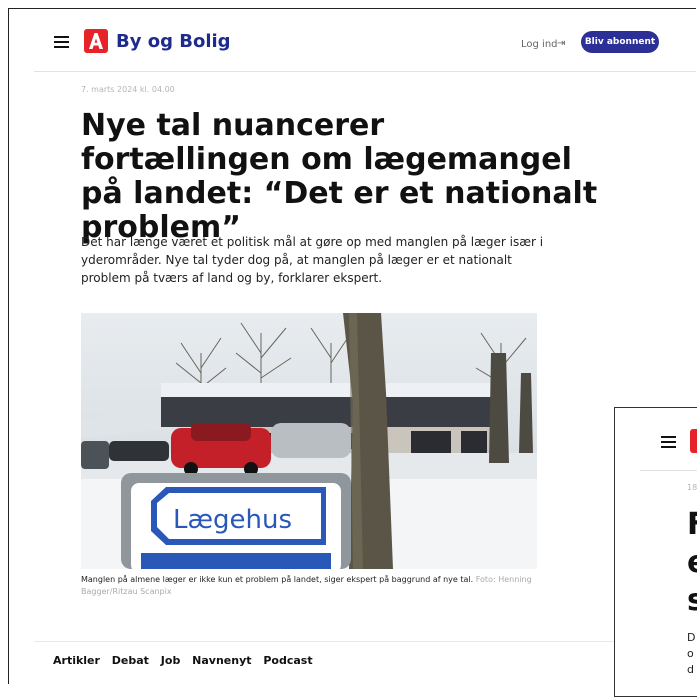 The image size is (697, 697). Describe the element at coordinates (287, 660) in the screenshot. I see `footer-nav-item-podcast: Podcast` at that location.